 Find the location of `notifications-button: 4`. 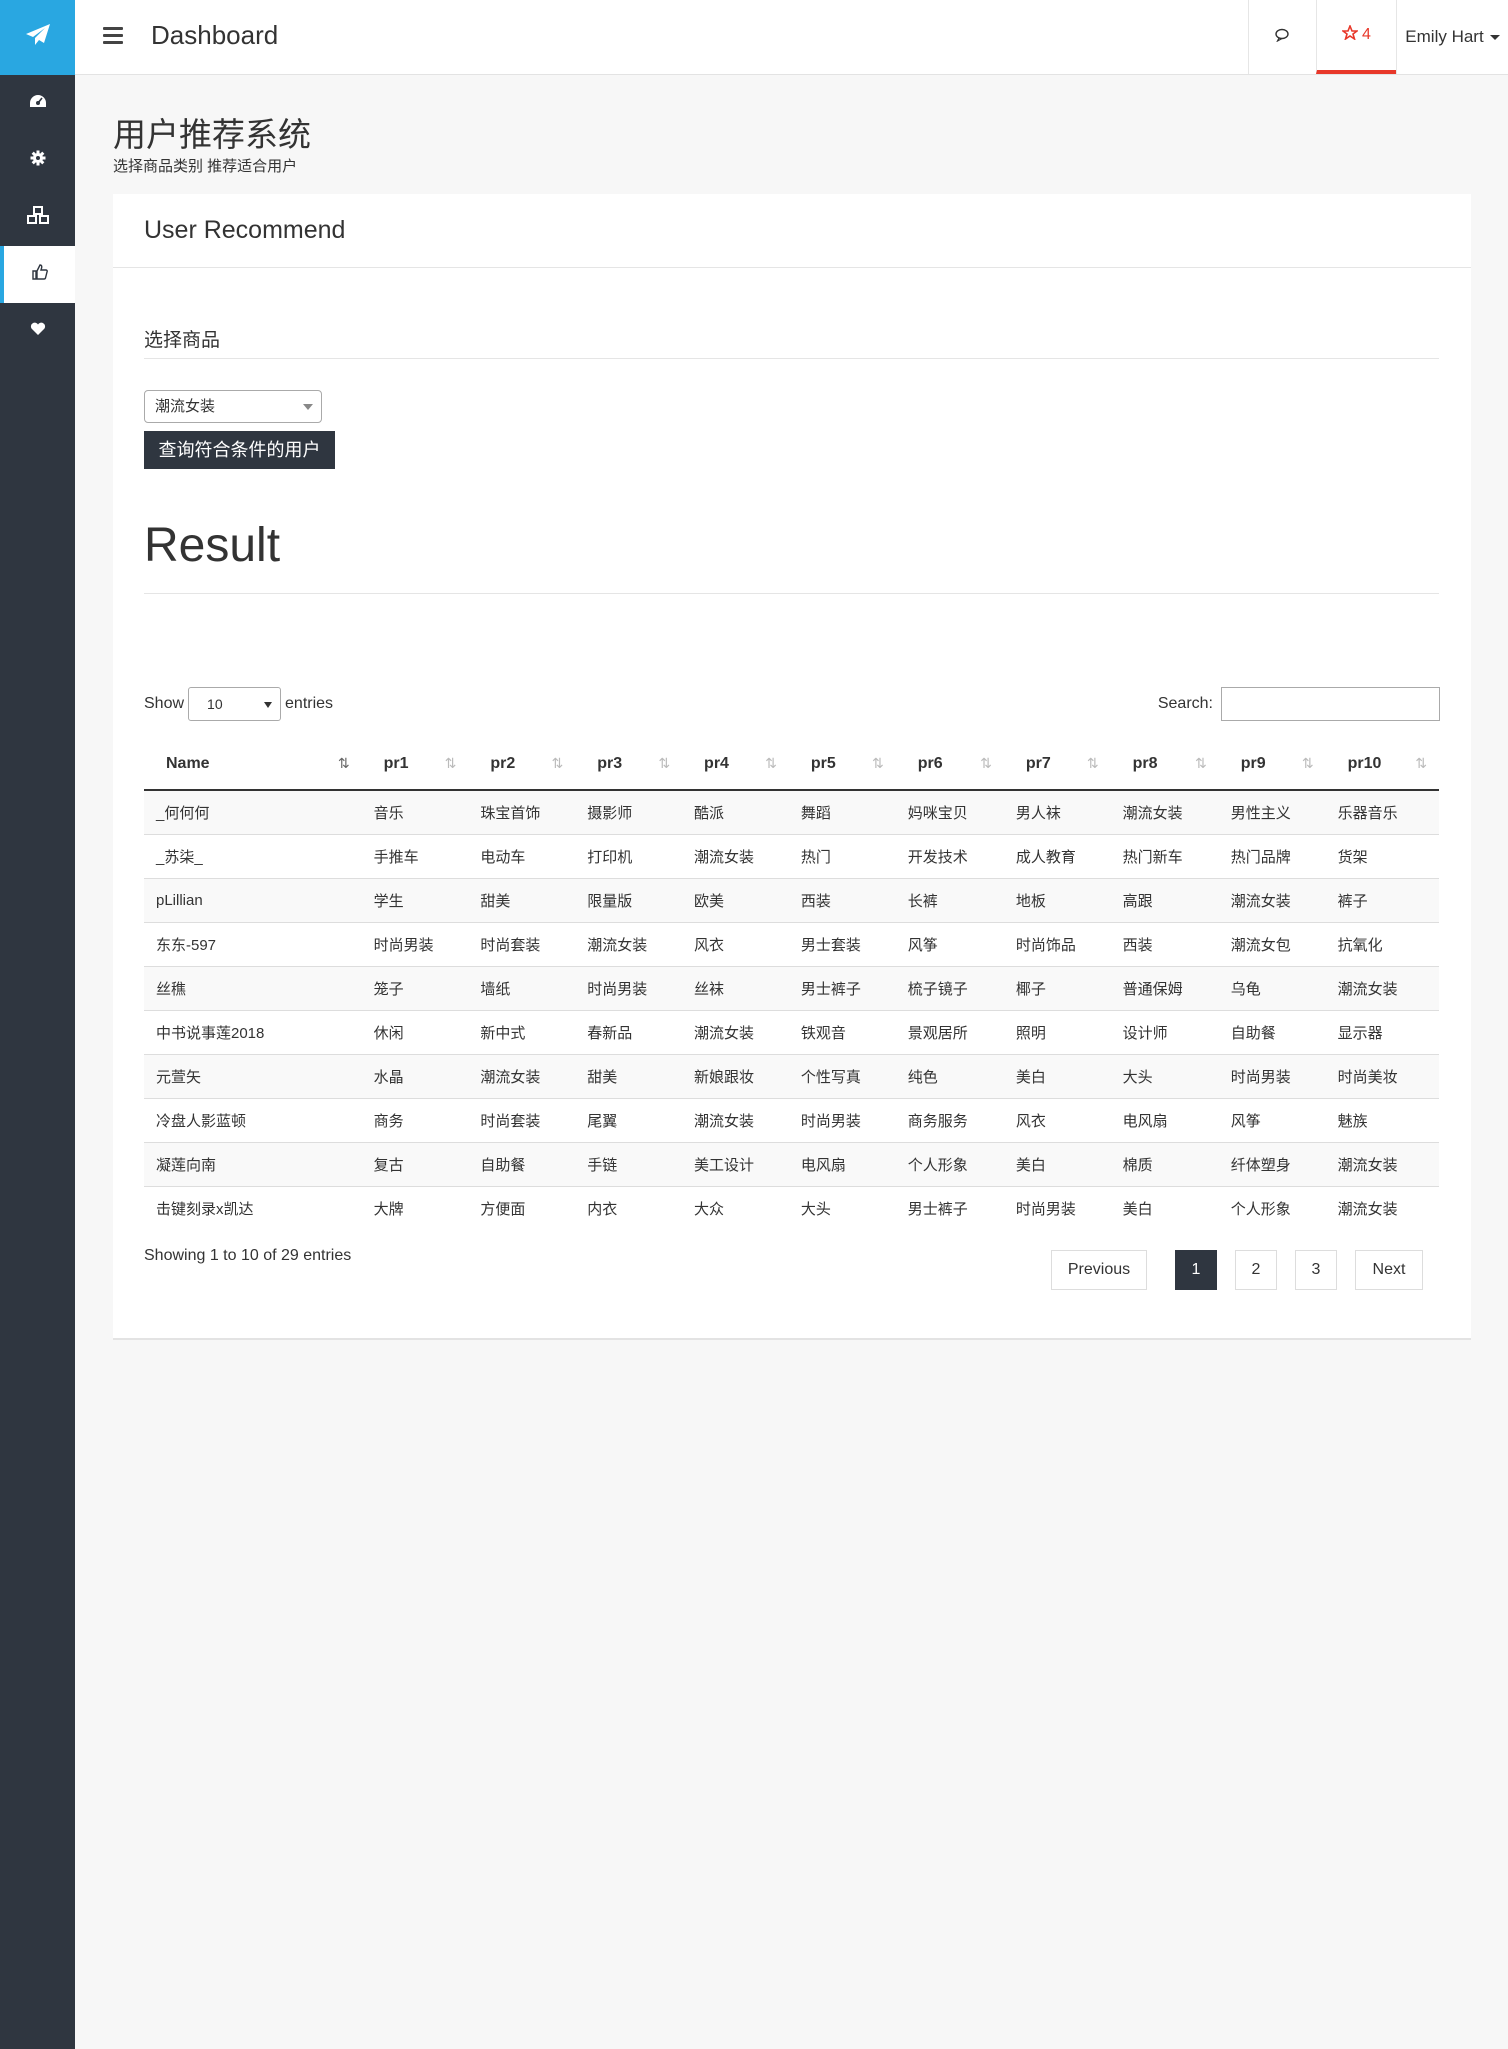

notifications-button: 4 is located at coordinates (1356, 37).